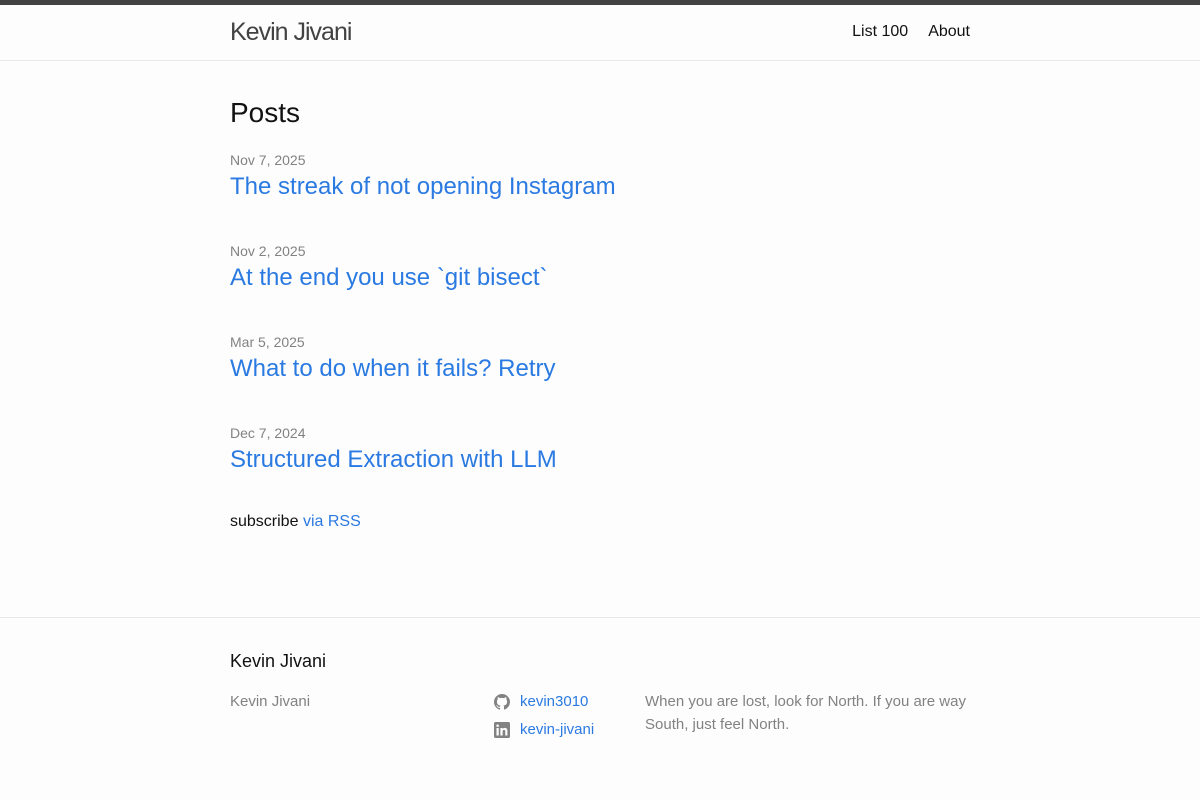 The image size is (1200, 800). I want to click on footer-col-name: Kevin Jivani, so click(362, 718).